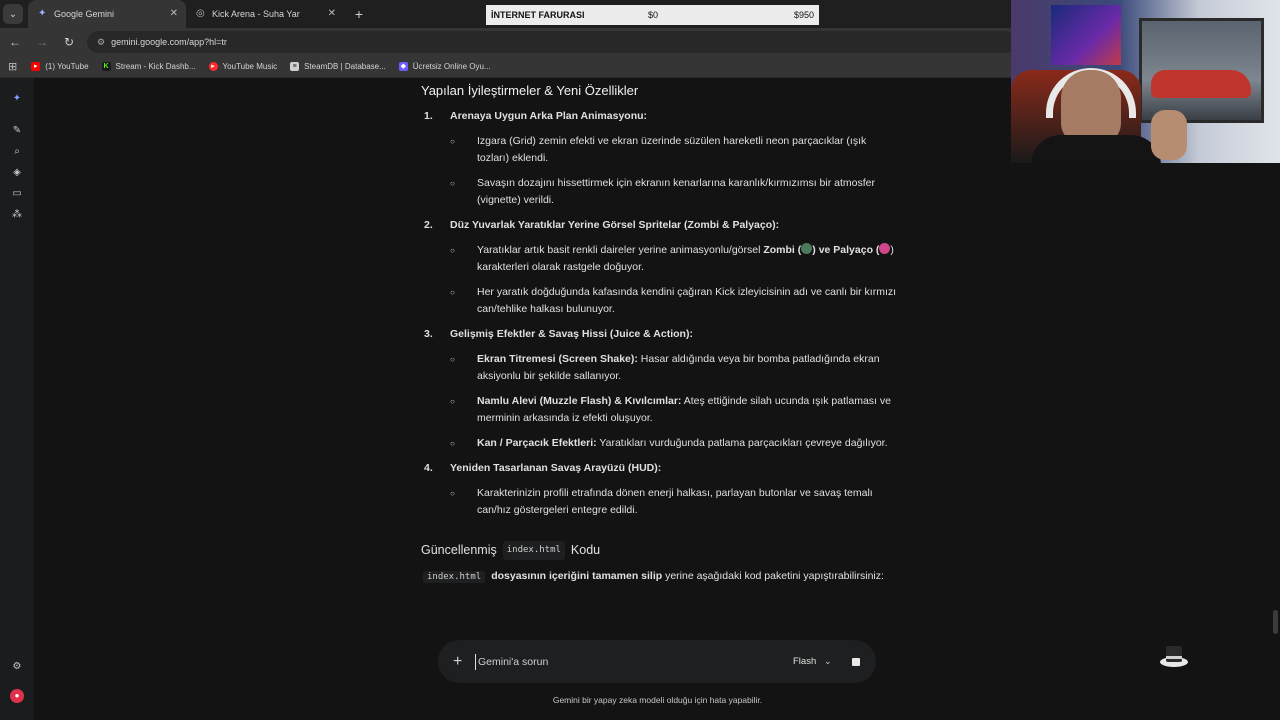  I want to click on streamer-hand, so click(1169, 135).